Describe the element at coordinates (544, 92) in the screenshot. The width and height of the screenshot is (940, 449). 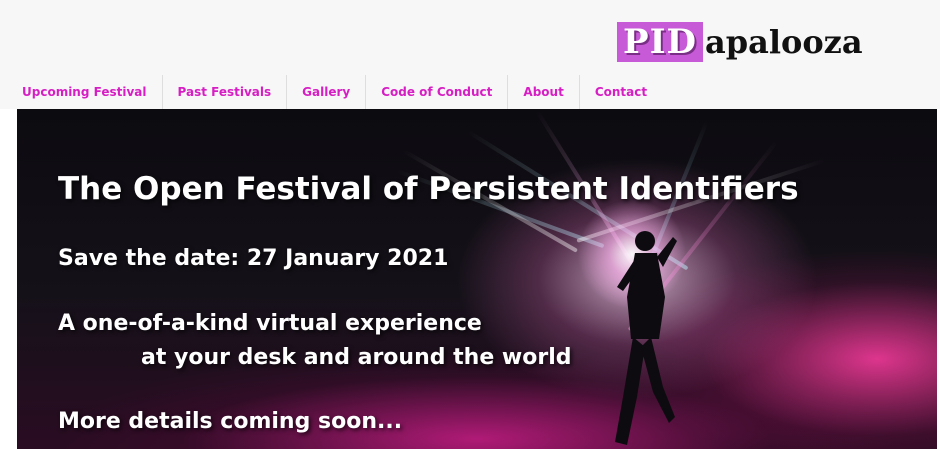
I see `nav-item-about: About` at that location.